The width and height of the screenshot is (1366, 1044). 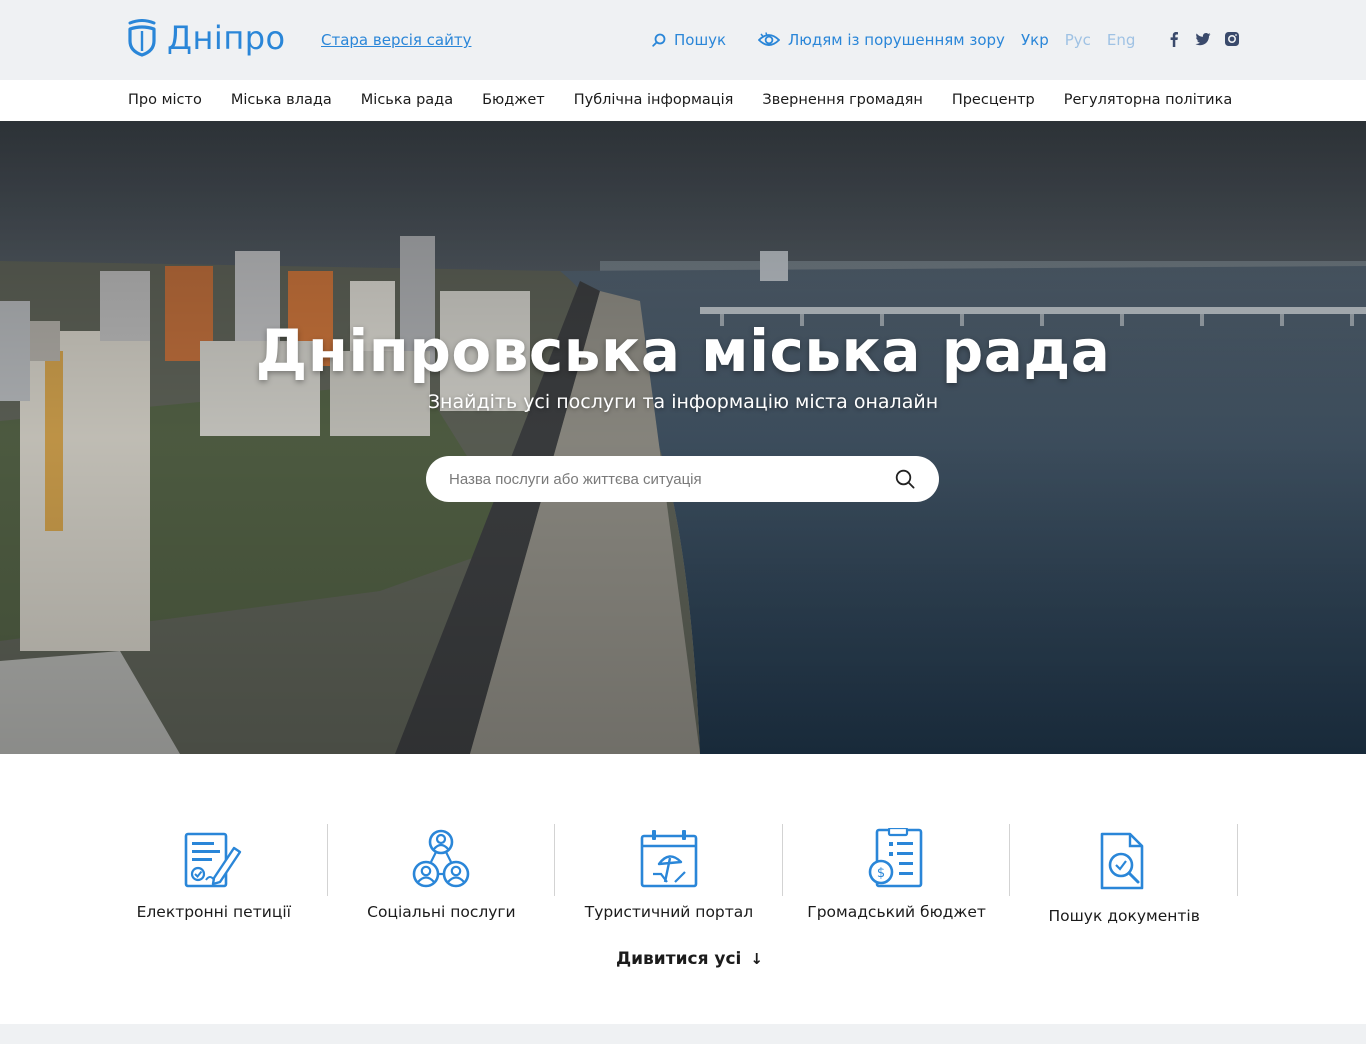 I want to click on social-links, so click(x=1203, y=39).